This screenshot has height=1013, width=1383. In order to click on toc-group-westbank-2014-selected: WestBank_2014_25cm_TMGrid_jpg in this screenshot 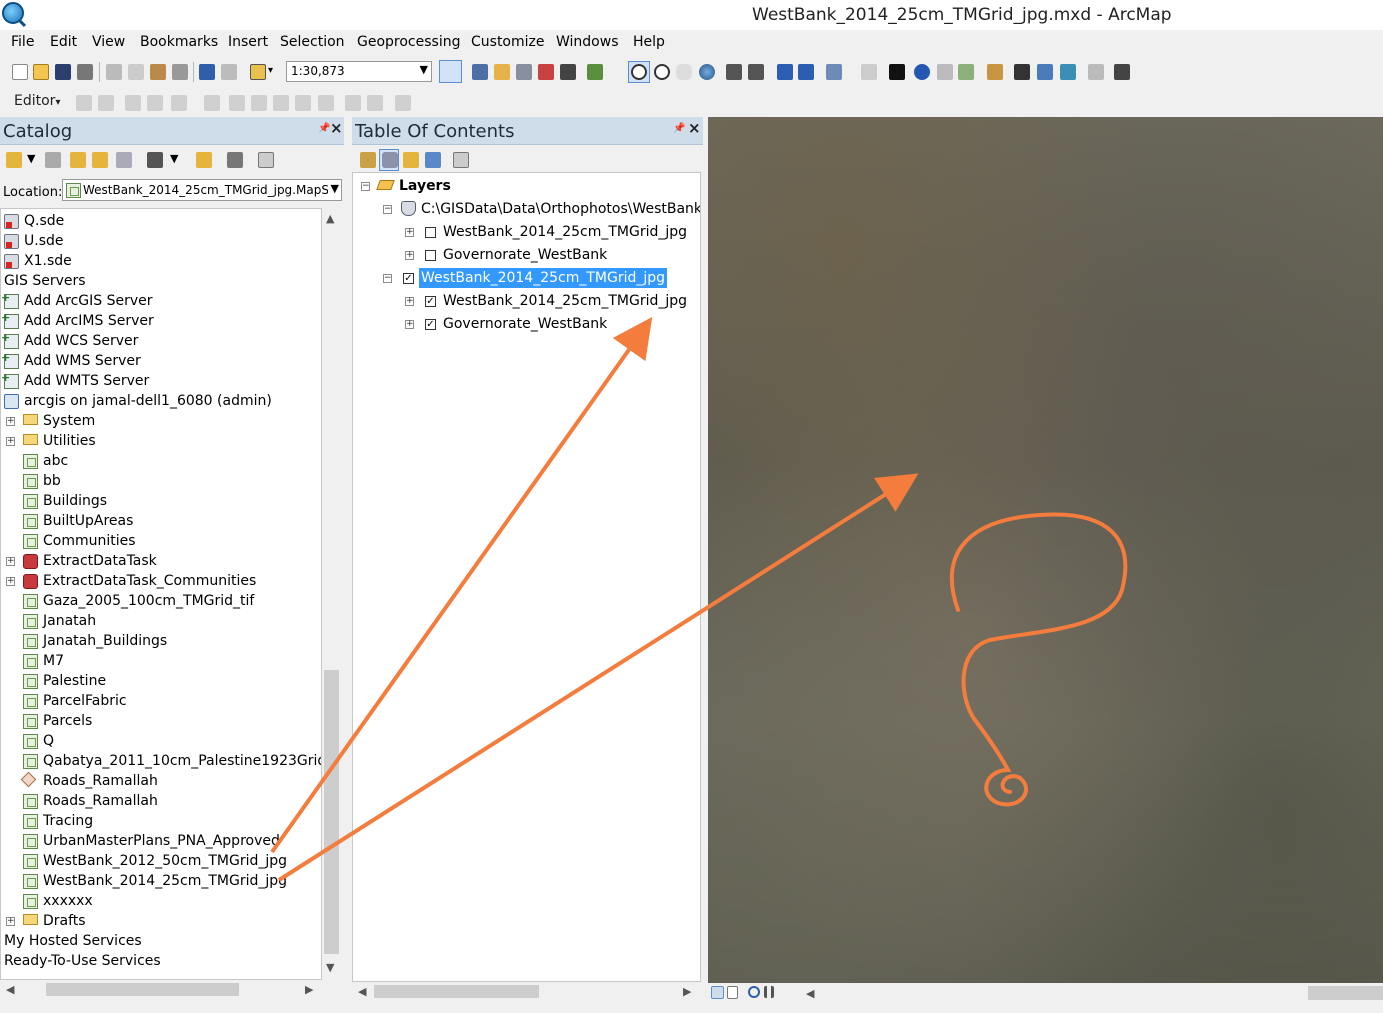, I will do `click(543, 278)`.